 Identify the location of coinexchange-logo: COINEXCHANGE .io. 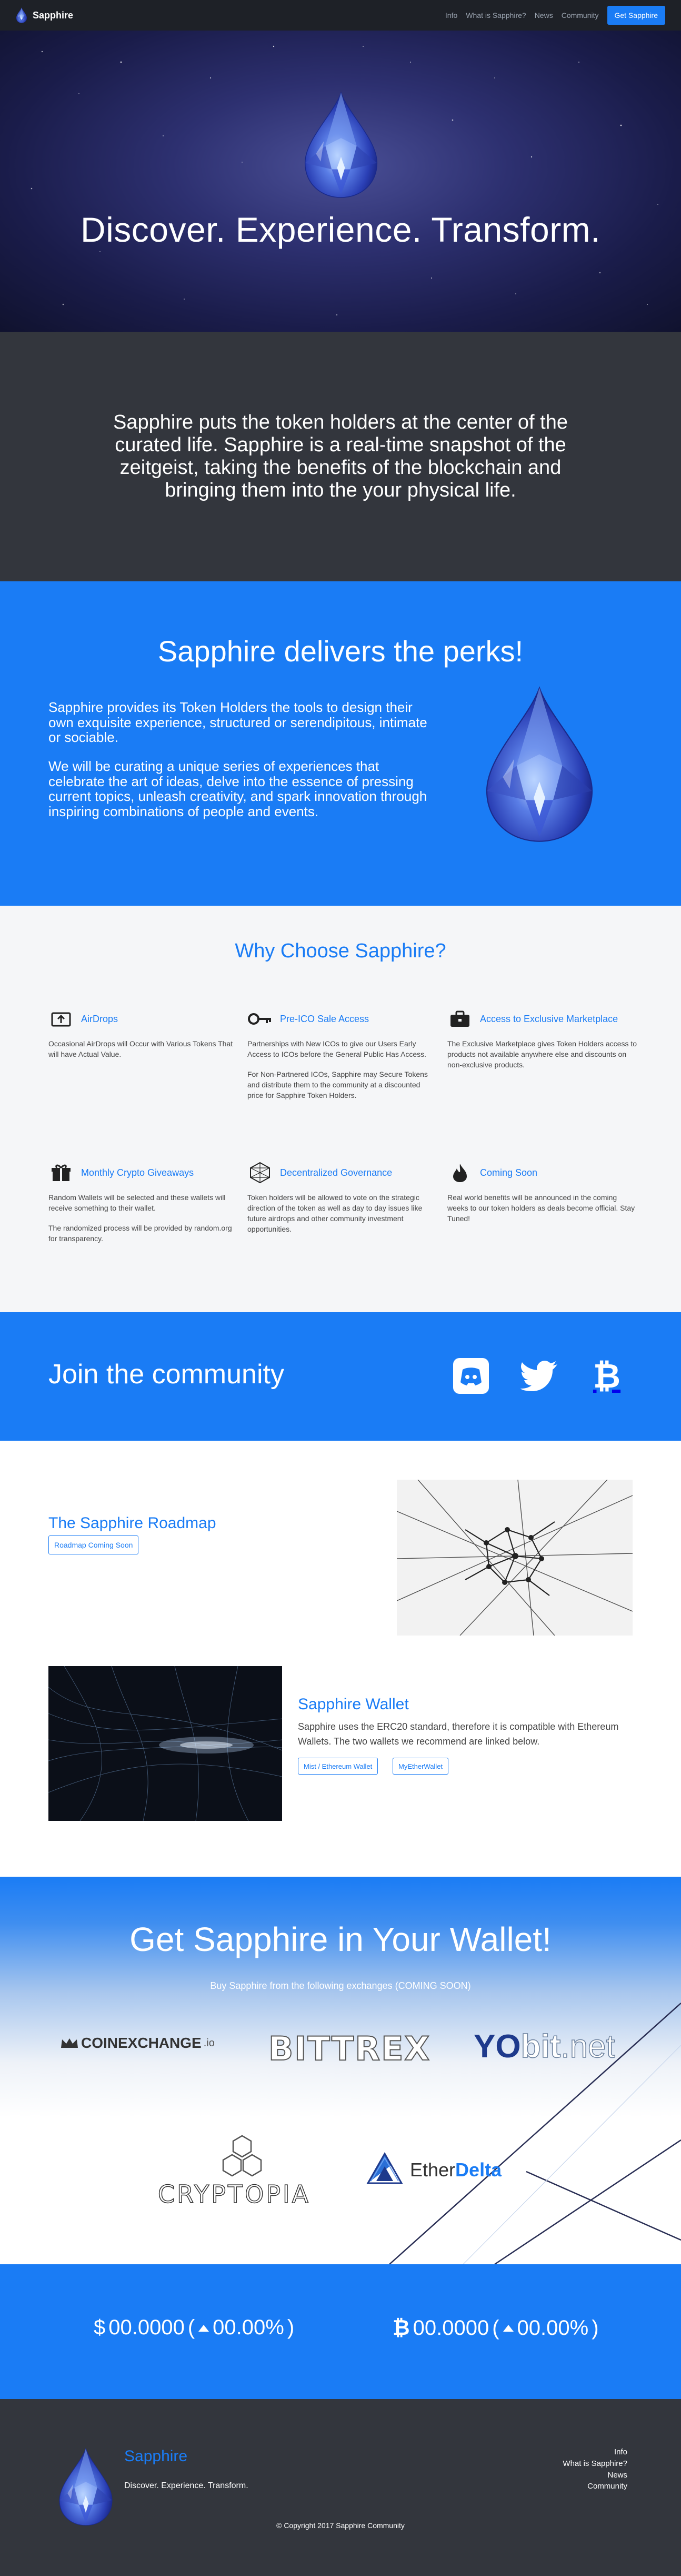
(137, 2043).